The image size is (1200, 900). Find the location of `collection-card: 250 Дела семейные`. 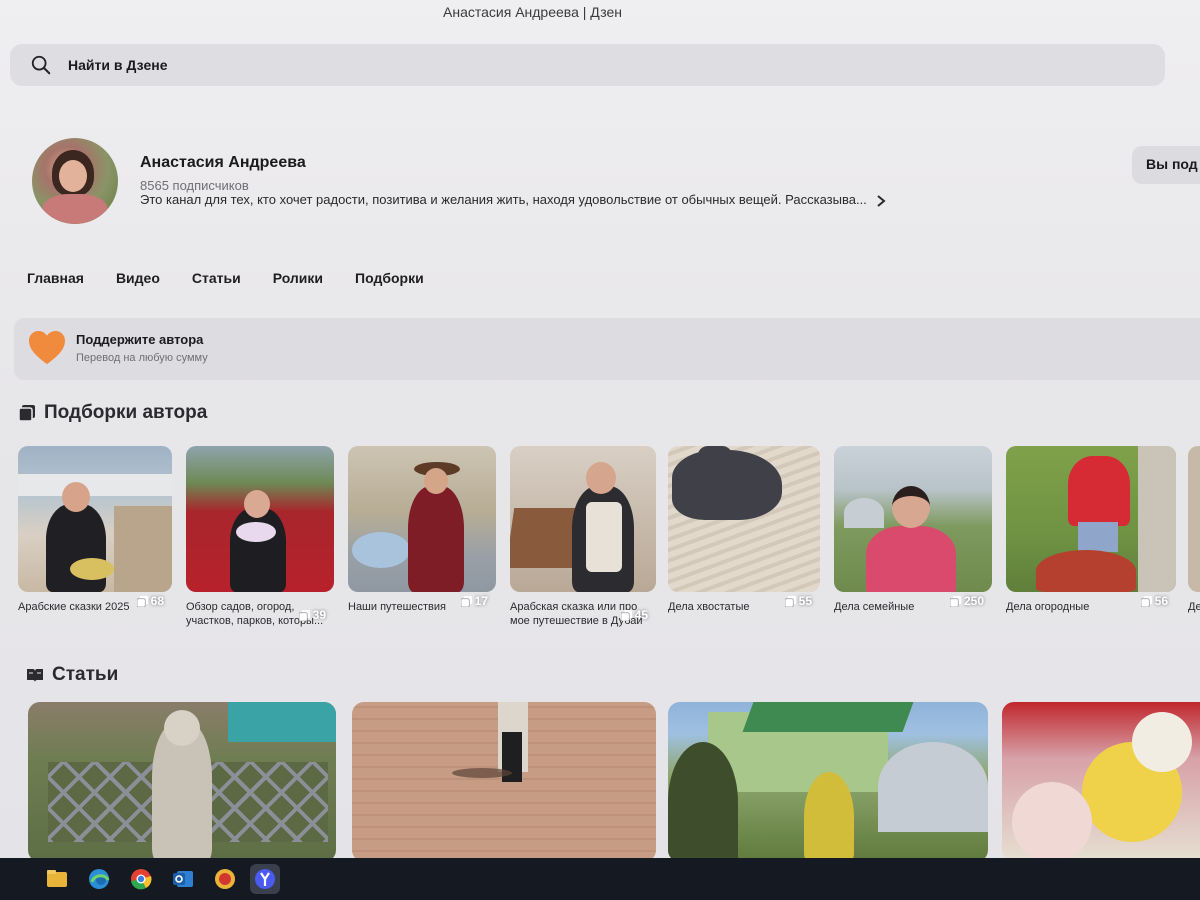

collection-card: 250 Дела семейные is located at coordinates (913, 530).